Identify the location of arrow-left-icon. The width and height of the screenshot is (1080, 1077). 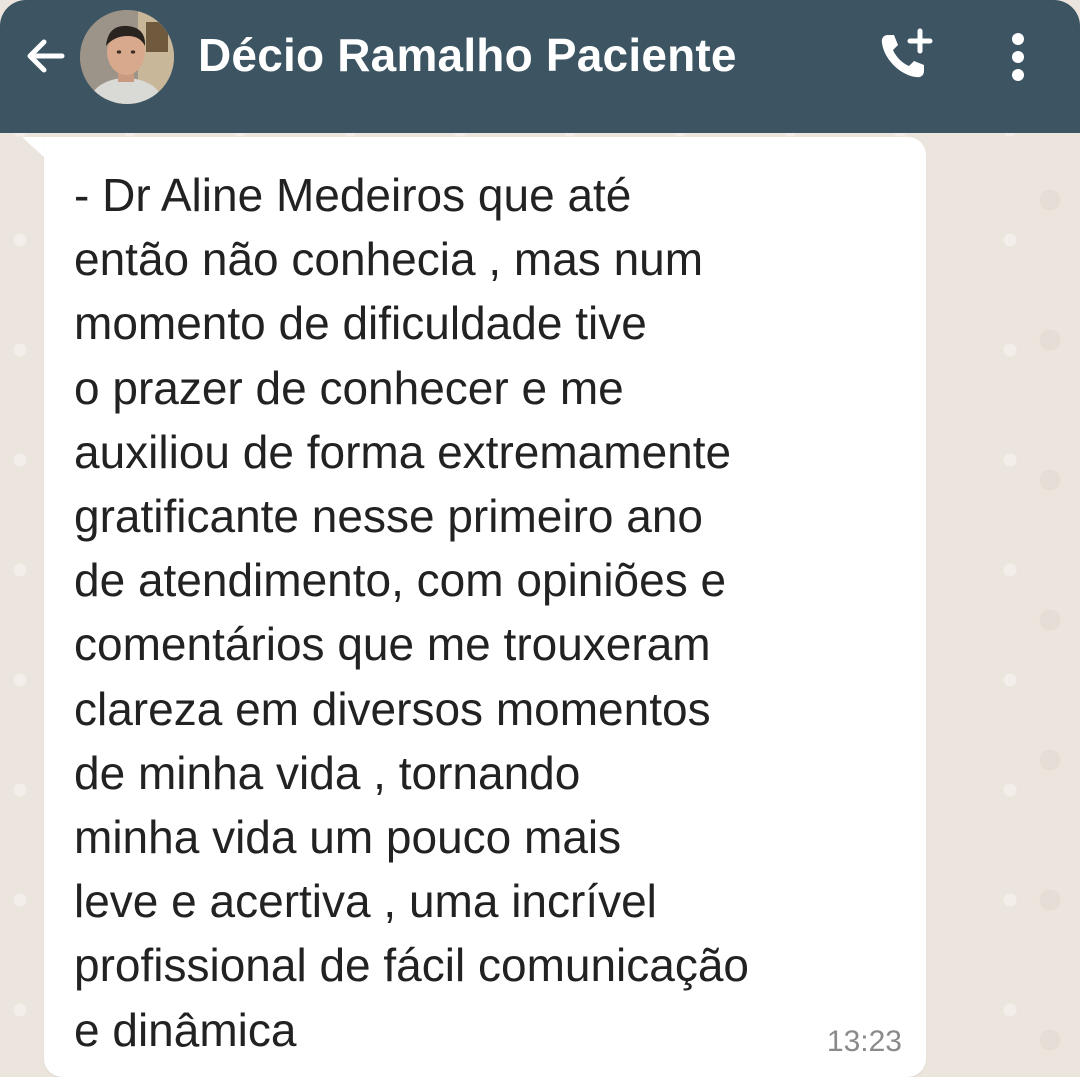
(46, 56).